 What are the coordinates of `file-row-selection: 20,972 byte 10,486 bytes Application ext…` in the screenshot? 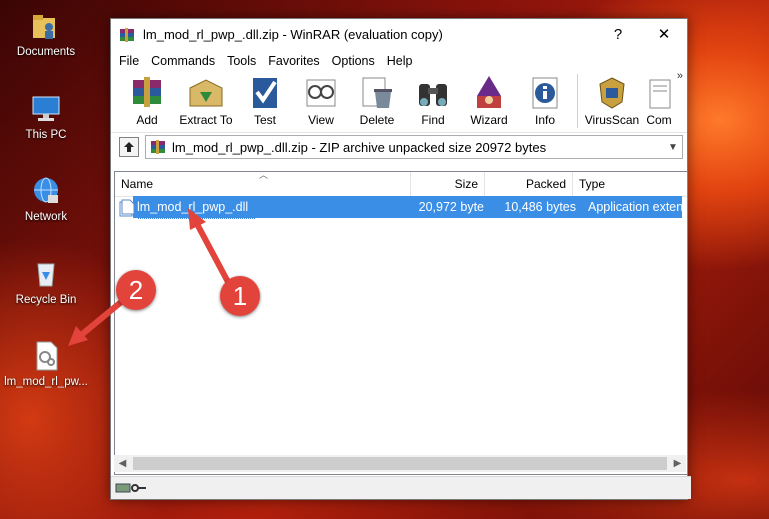 It's located at (546, 207).